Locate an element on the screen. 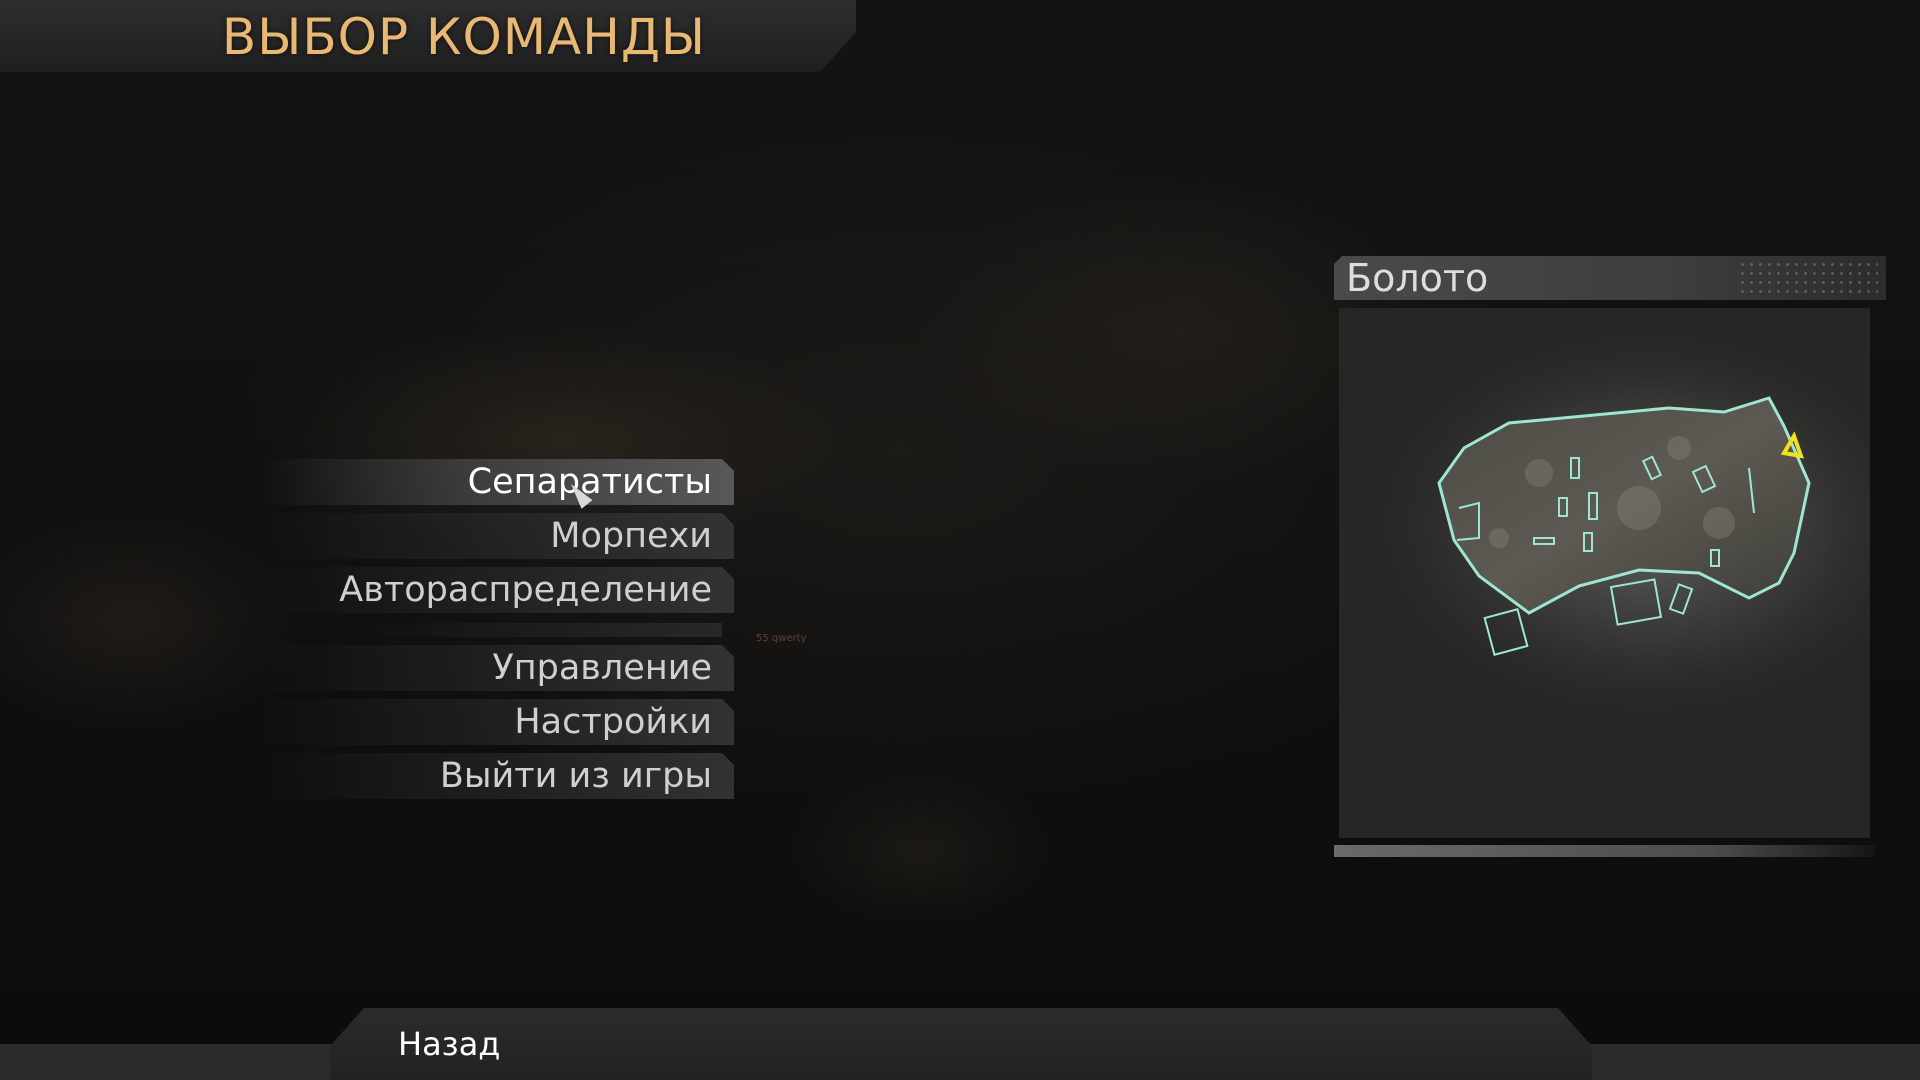  menu-item-controls: Управление is located at coordinates (498, 668).